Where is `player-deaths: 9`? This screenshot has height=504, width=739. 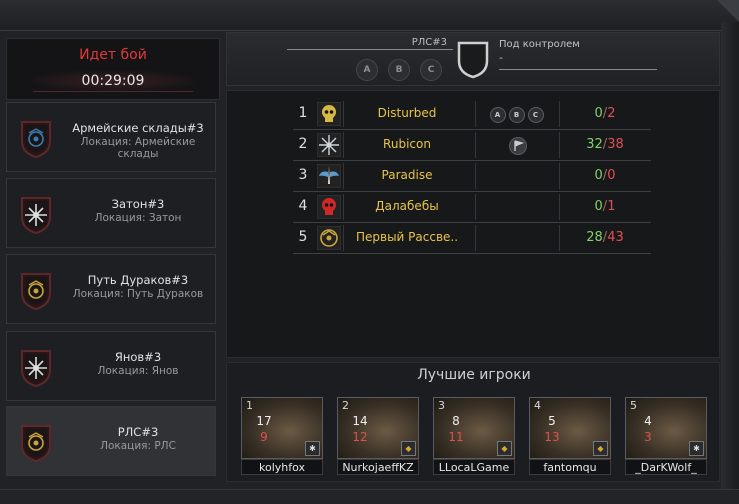 player-deaths: 9 is located at coordinates (264, 437).